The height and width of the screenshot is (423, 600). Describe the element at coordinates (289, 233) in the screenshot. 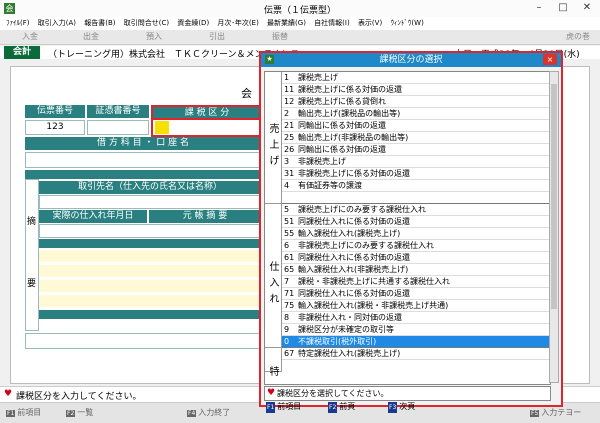

I see `kazei-option-code: 55` at that location.